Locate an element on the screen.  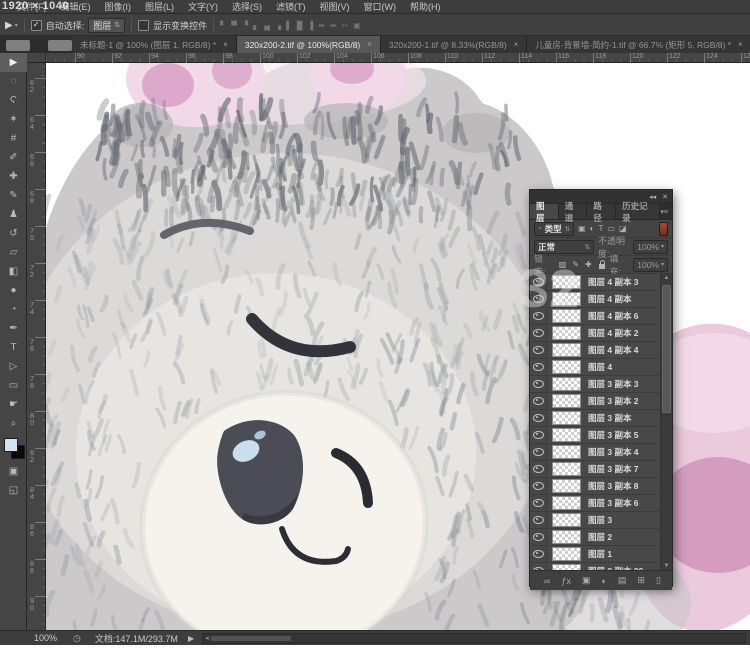
layer-row: 图层 3 is located at coordinates (595, 520).